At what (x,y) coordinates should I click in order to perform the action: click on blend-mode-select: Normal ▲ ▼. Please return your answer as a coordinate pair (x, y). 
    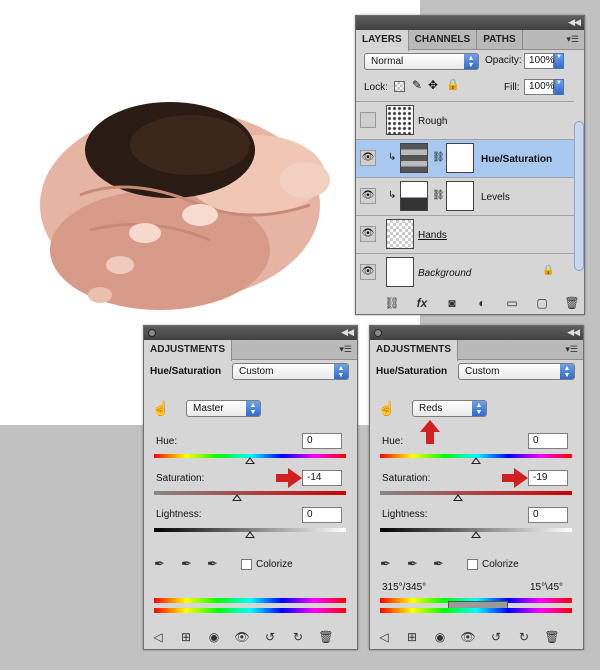
    Looking at the image, I should click on (421, 61).